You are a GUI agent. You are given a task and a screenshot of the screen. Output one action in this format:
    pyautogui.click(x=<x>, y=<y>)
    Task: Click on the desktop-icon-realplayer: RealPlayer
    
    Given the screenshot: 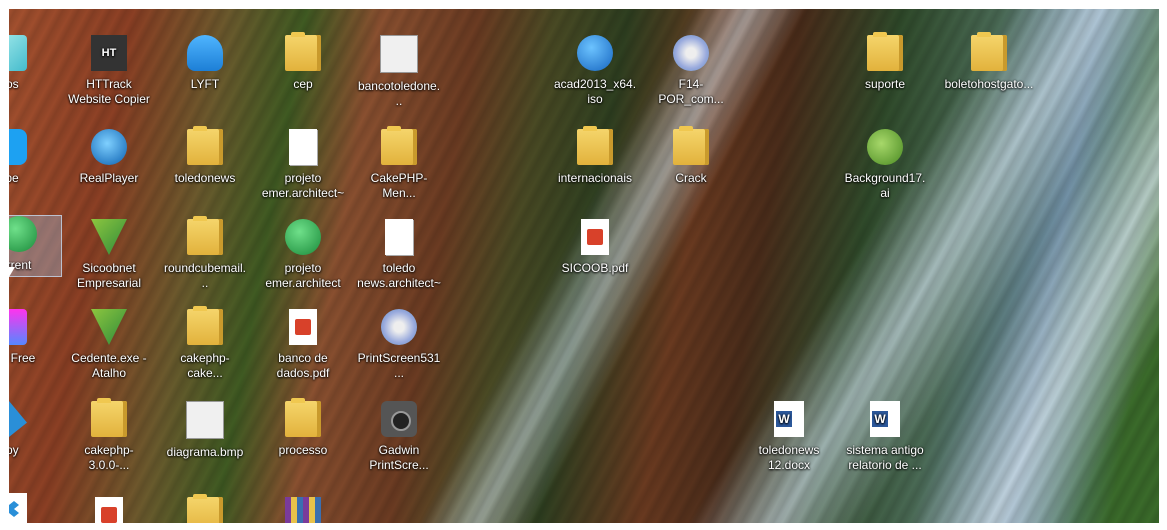 What is the action you would take?
    pyautogui.click(x=109, y=157)
    